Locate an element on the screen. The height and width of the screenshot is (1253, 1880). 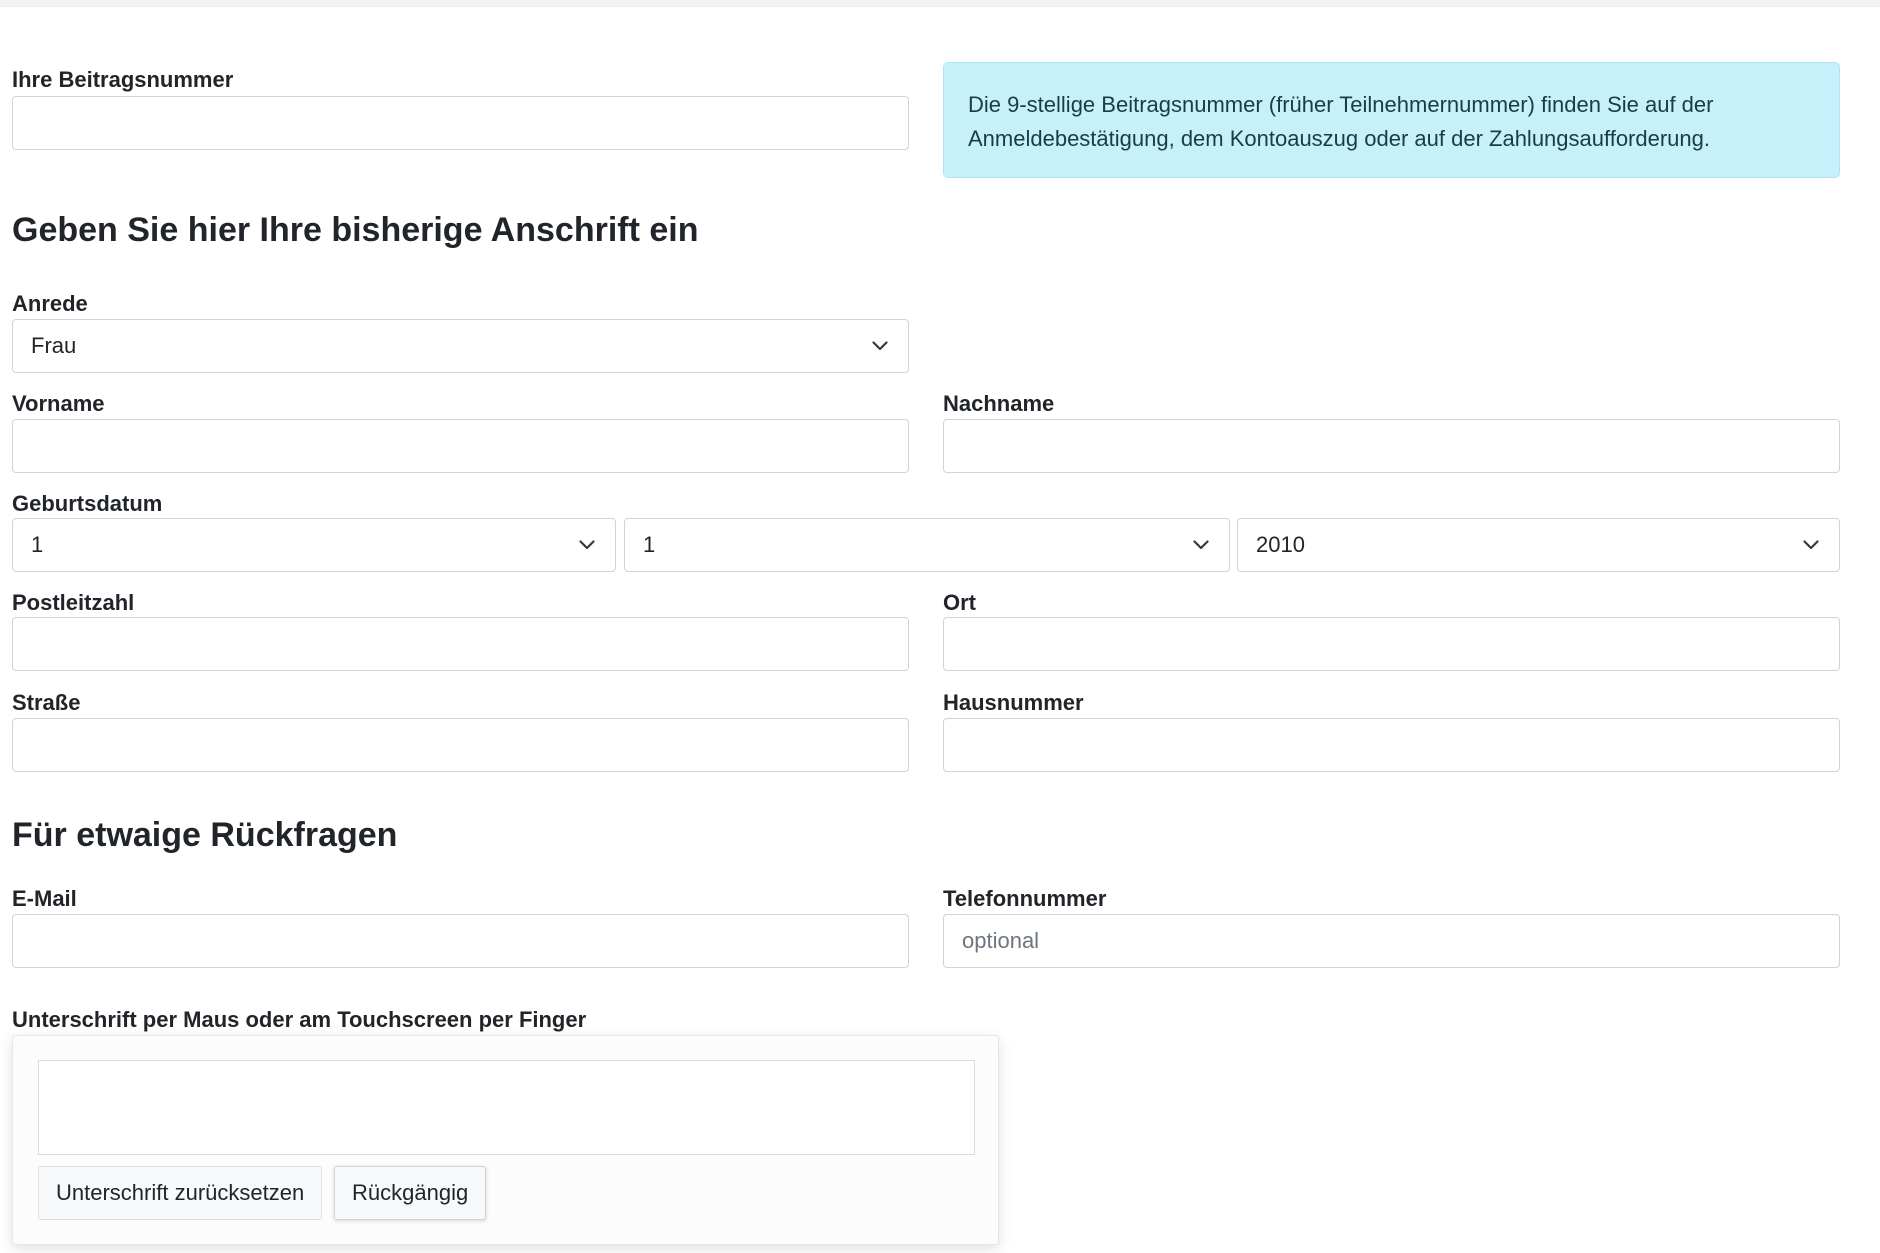
birth-year-value: 2010 is located at coordinates (1280, 544).